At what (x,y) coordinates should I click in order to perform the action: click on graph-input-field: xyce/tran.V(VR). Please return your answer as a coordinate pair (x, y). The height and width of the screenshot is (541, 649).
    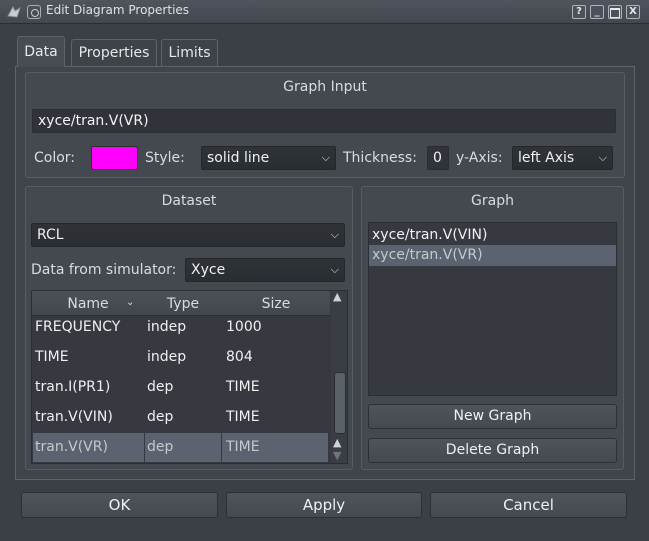
    Looking at the image, I should click on (324, 121).